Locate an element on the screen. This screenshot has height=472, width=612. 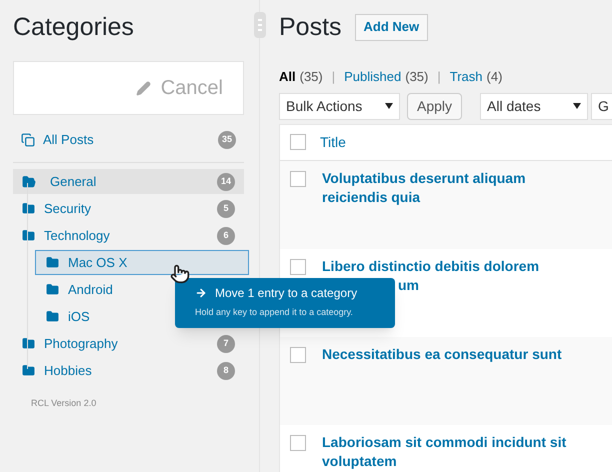
tooltip-hint: Hold any key to append it to a cateogry. is located at coordinates (274, 312).